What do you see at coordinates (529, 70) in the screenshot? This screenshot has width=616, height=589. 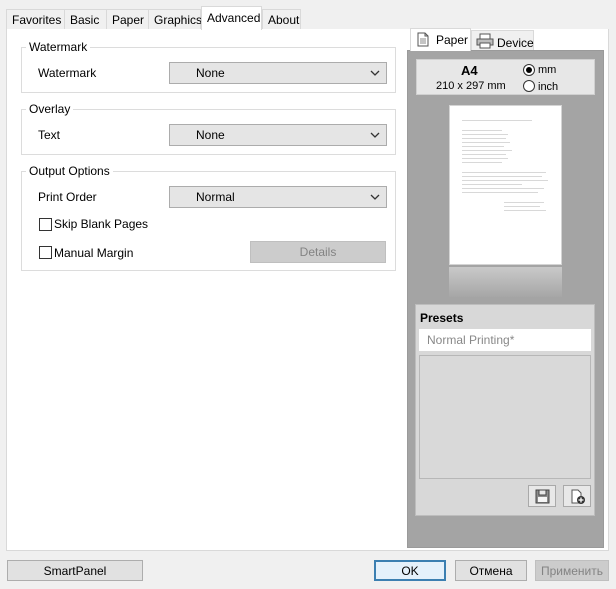 I see `unit-mm-radio` at bounding box center [529, 70].